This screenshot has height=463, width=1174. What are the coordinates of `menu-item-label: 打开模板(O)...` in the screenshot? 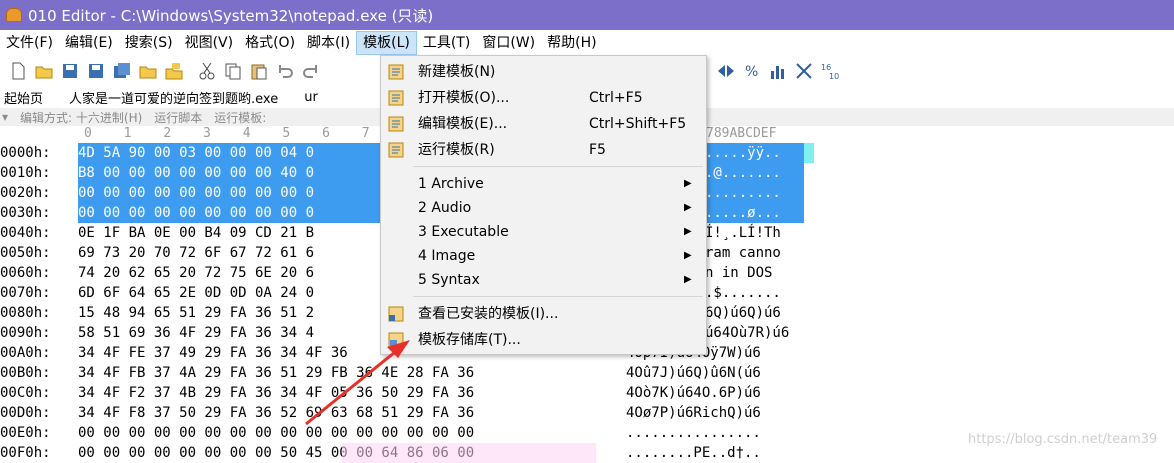 It's located at (464, 98).